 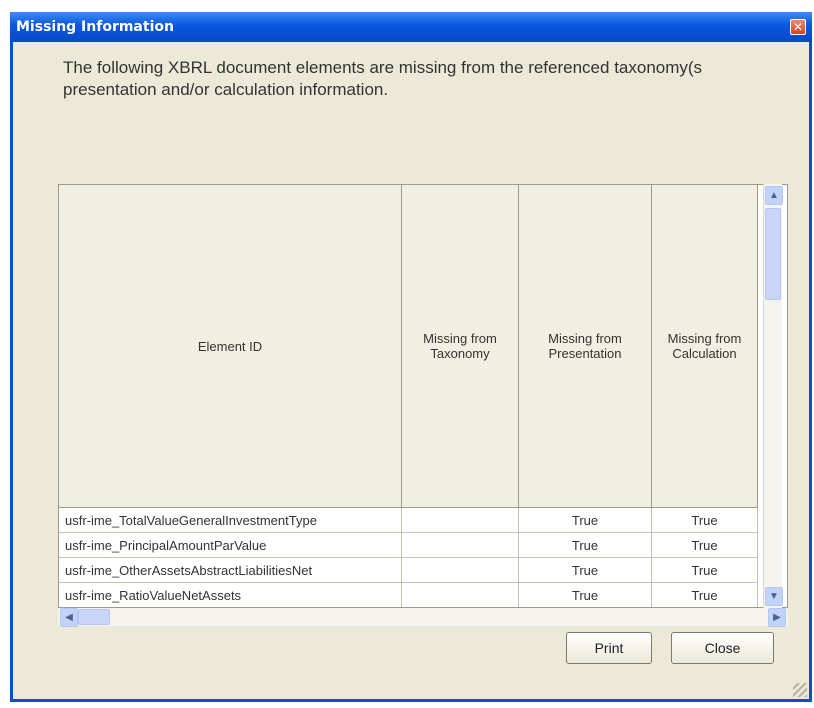 What do you see at coordinates (774, 195) in the screenshot?
I see `scroll-up-icon: ▲` at bounding box center [774, 195].